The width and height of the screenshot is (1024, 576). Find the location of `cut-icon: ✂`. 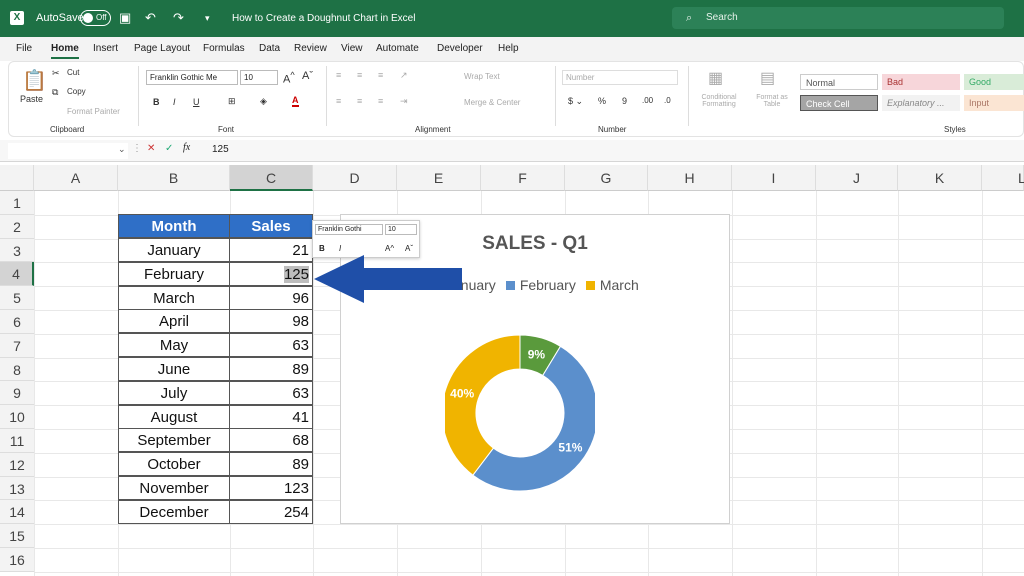

cut-icon: ✂ is located at coordinates (56, 73).